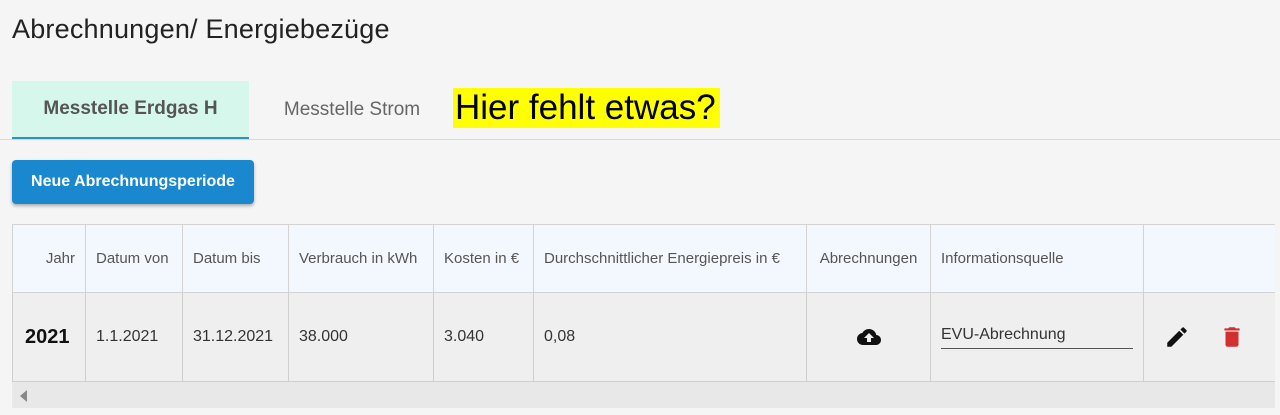 This screenshot has width=1280, height=415. Describe the element at coordinates (361, 337) in the screenshot. I see `cell-consumption: 38.000` at that location.